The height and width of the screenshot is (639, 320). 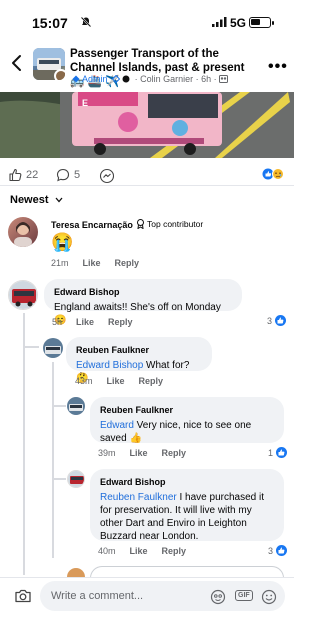 What do you see at coordinates (244, 595) in the screenshot?
I see `gif-button: GIF` at bounding box center [244, 595].